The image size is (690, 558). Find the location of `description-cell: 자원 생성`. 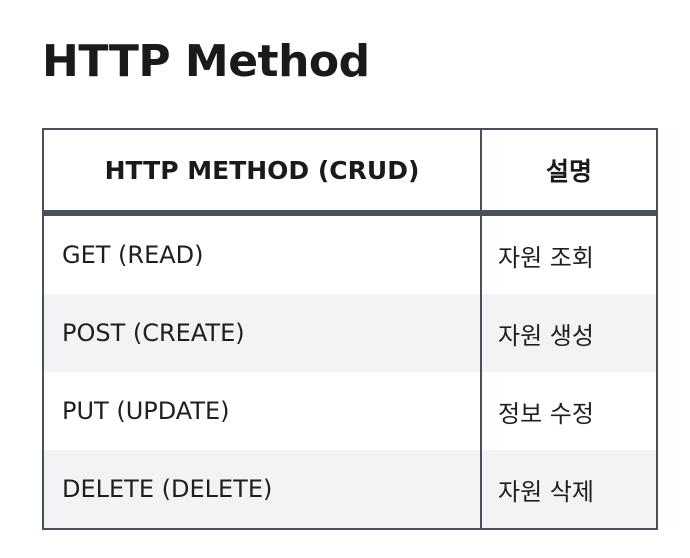

description-cell: 자원 생성 is located at coordinates (569, 333).